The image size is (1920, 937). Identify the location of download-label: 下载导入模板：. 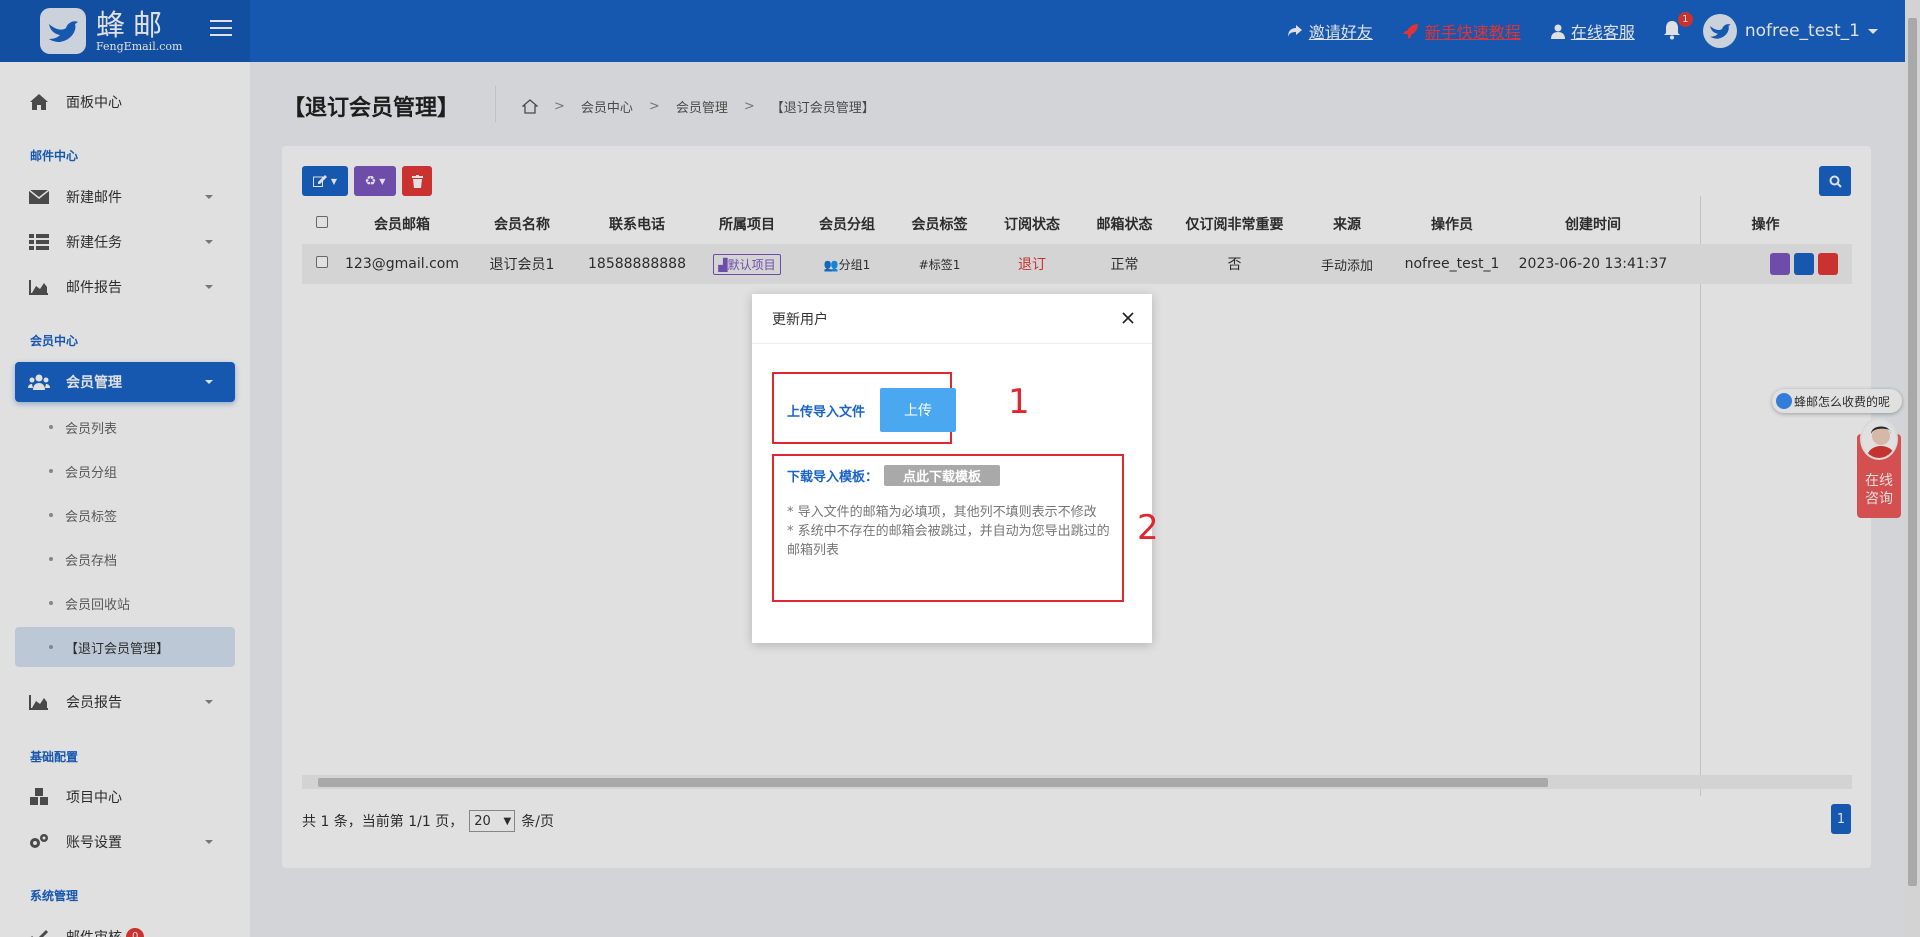
(833, 477).